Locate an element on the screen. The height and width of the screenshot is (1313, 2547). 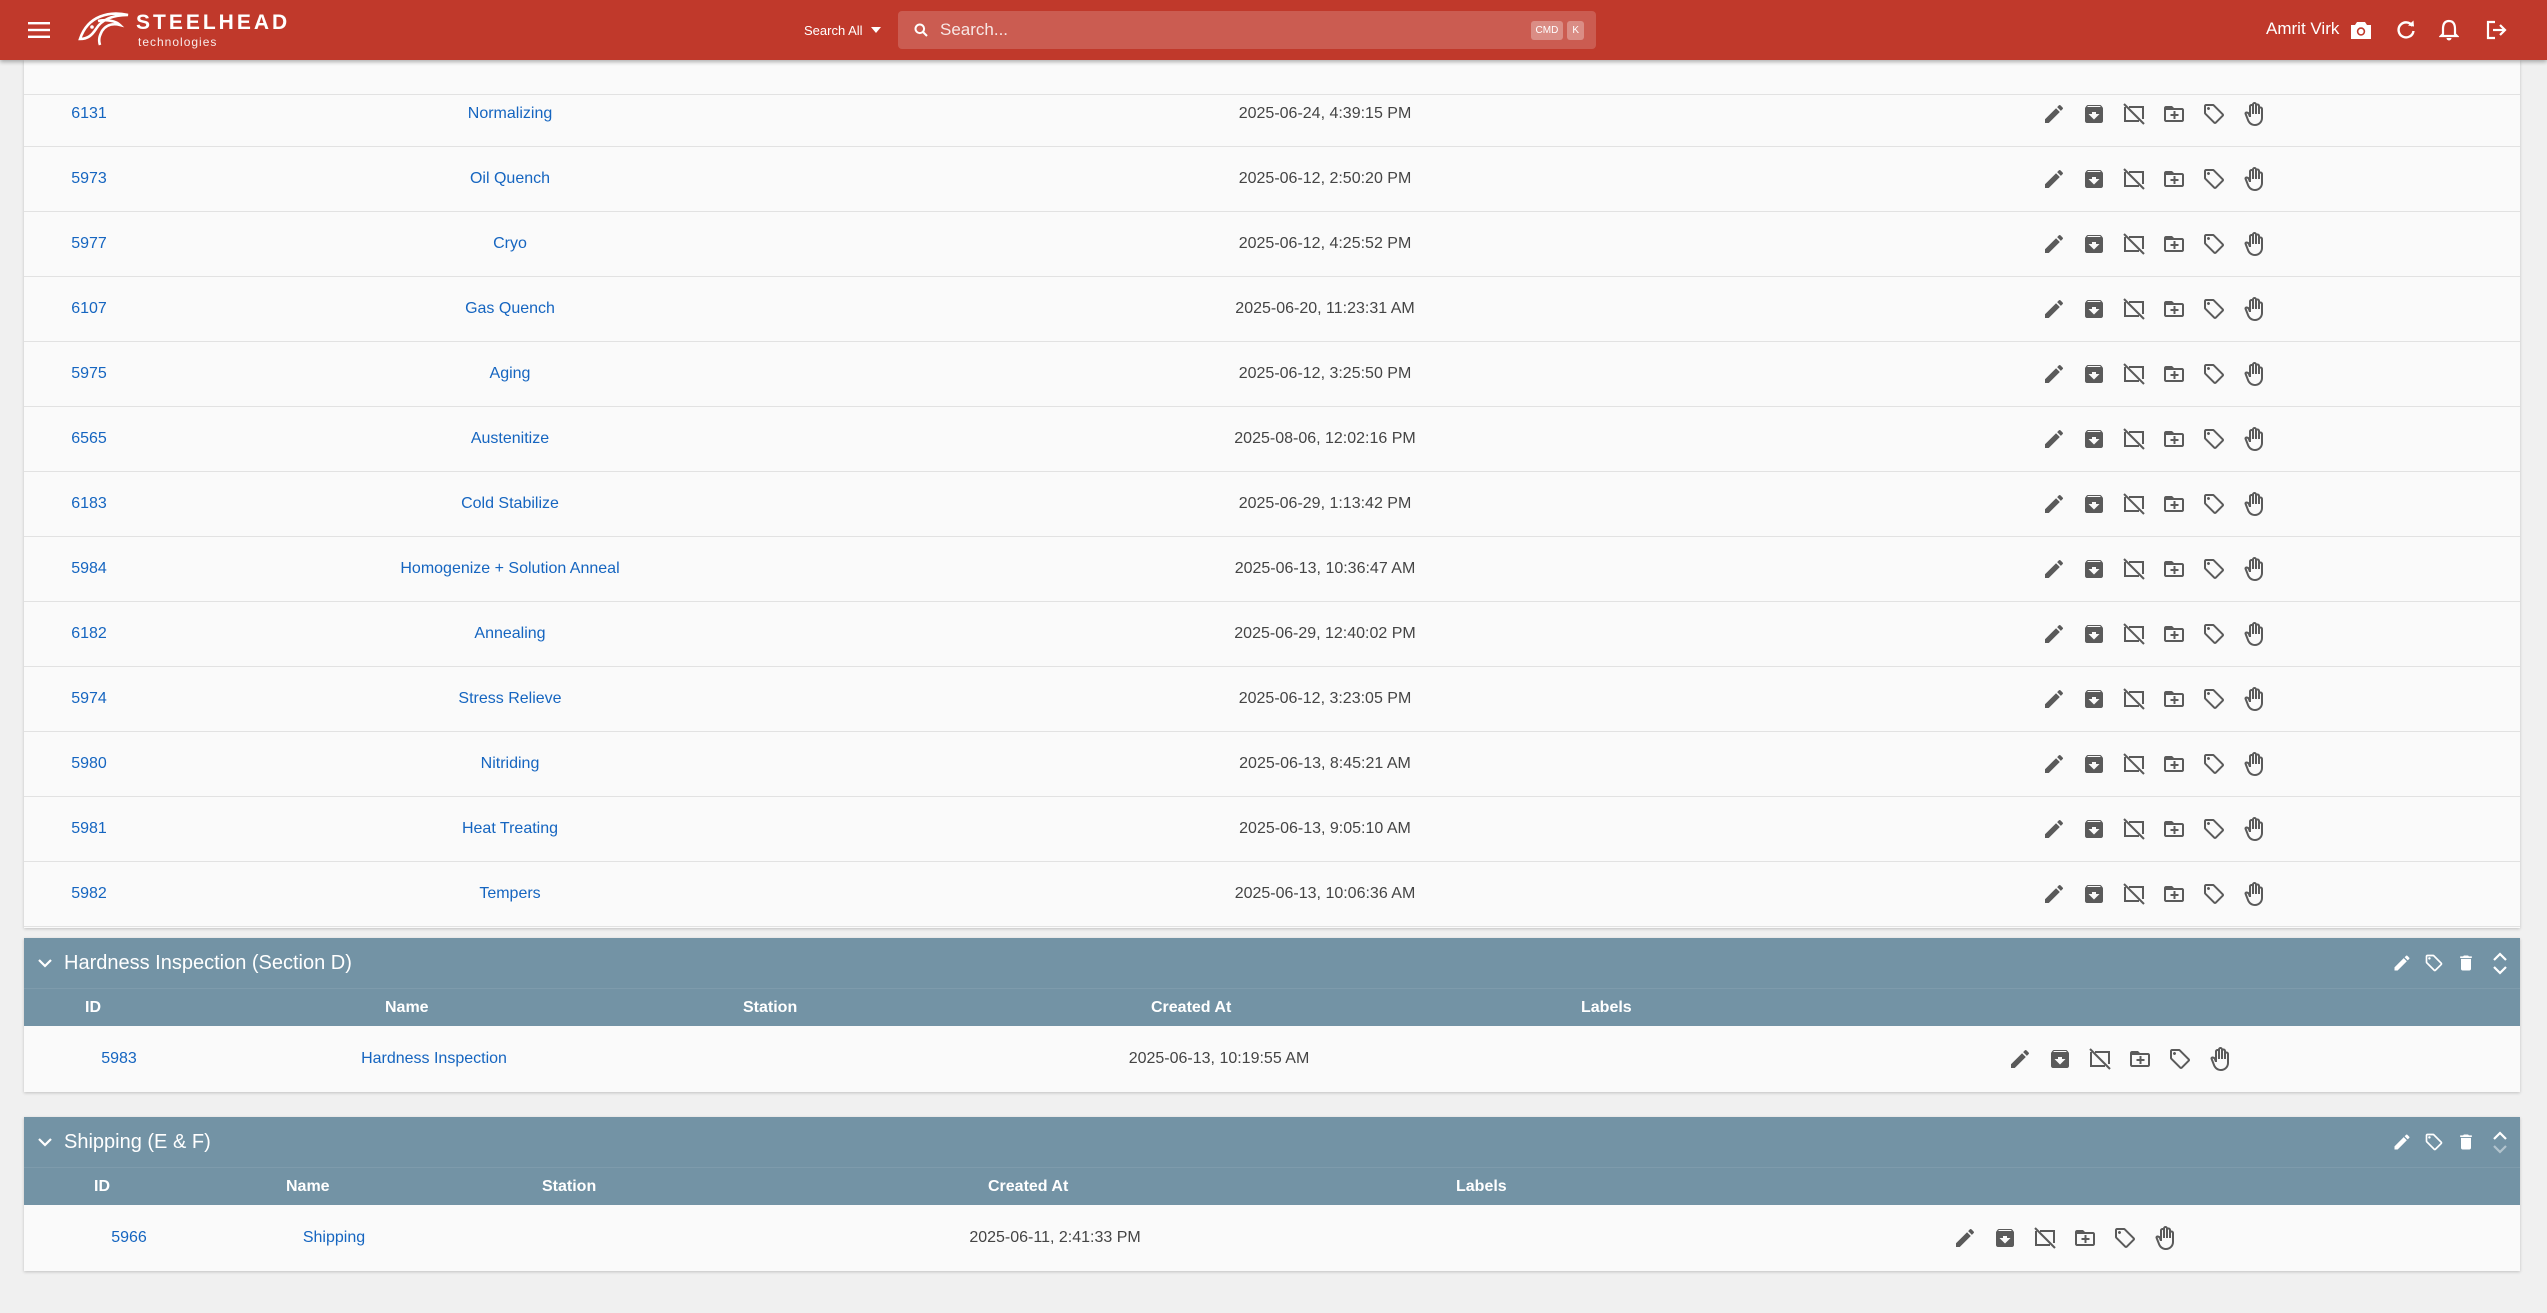
bell-icon is located at coordinates (2449, 30).